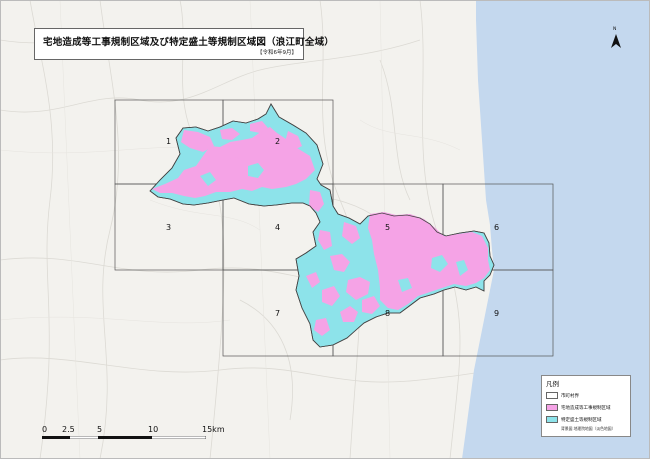 The height and width of the screenshot is (459, 650). What do you see at coordinates (45, 429) in the screenshot?
I see `scale-label-0: 0` at bounding box center [45, 429].